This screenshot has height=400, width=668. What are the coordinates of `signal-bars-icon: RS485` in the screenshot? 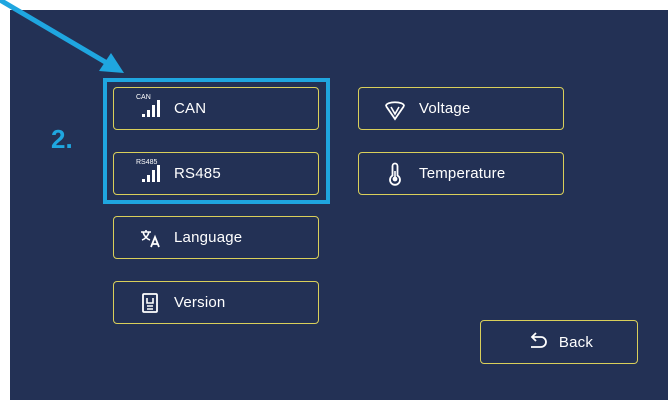 It's located at (149, 172).